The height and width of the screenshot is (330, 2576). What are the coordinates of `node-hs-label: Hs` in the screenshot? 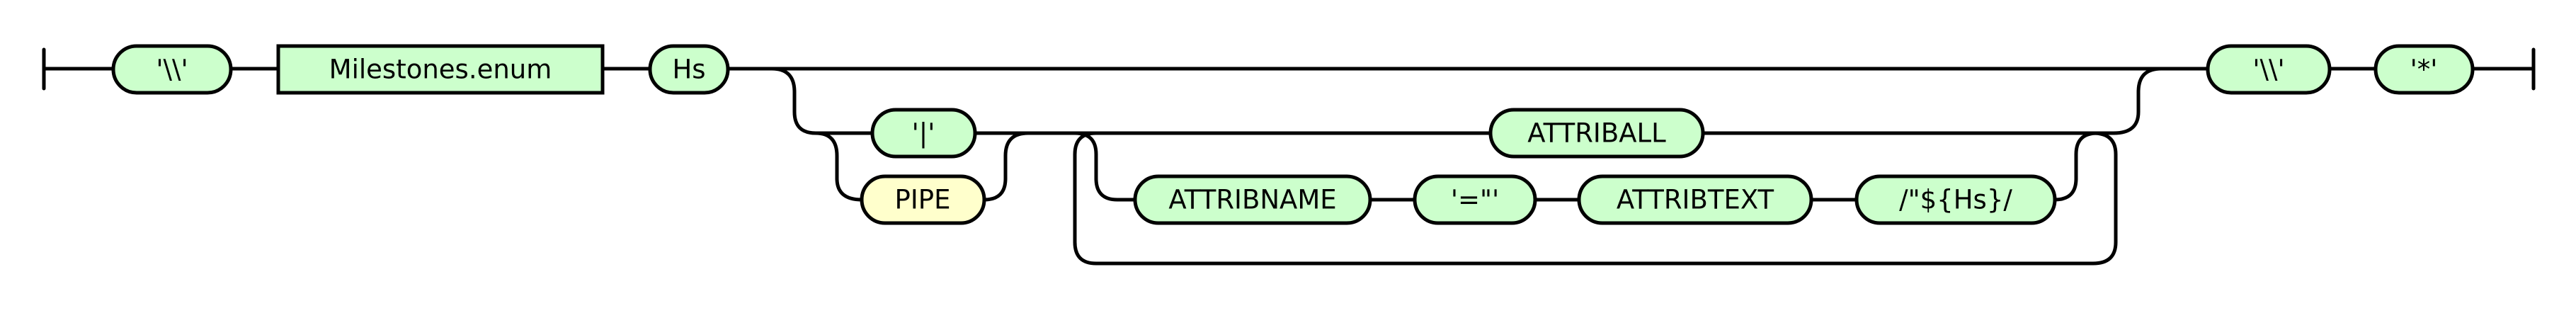 It's located at (689, 70).